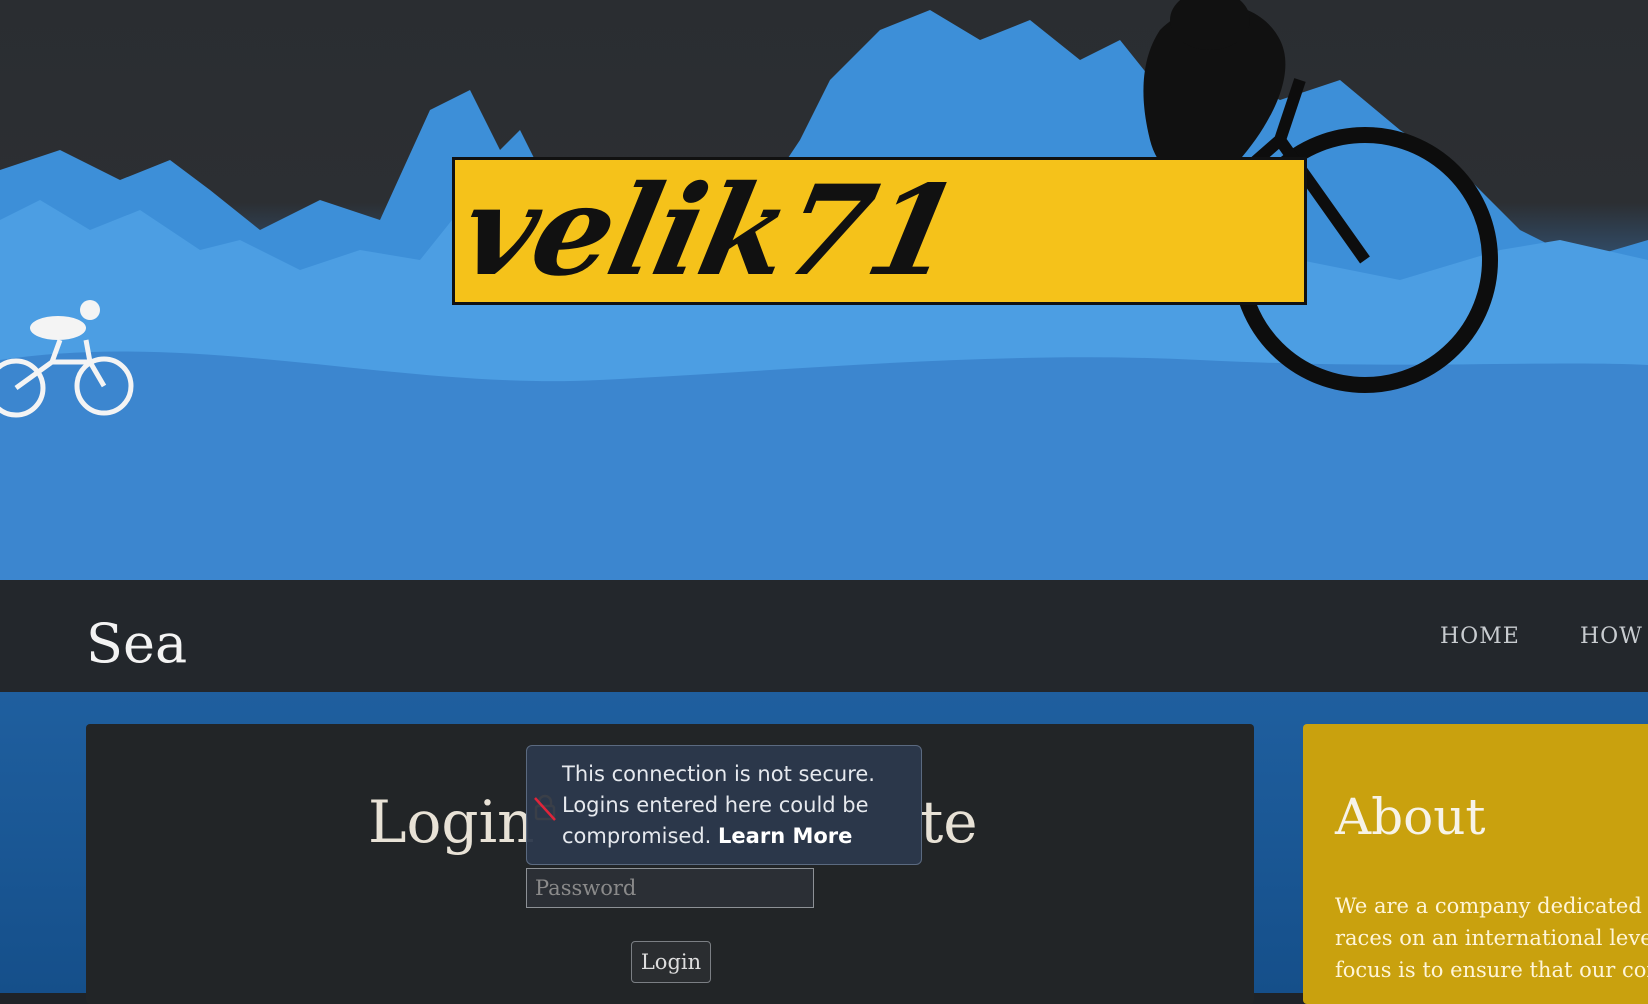  What do you see at coordinates (824, 636) in the screenshot?
I see `navigation-bar` at bounding box center [824, 636].